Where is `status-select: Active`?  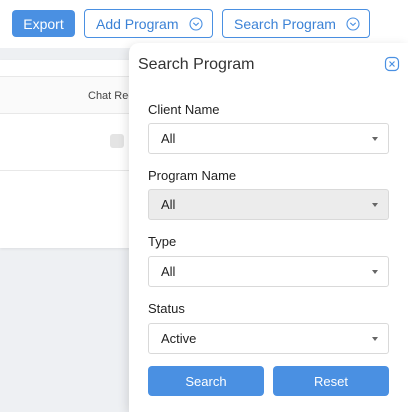 status-select: Active is located at coordinates (268, 338).